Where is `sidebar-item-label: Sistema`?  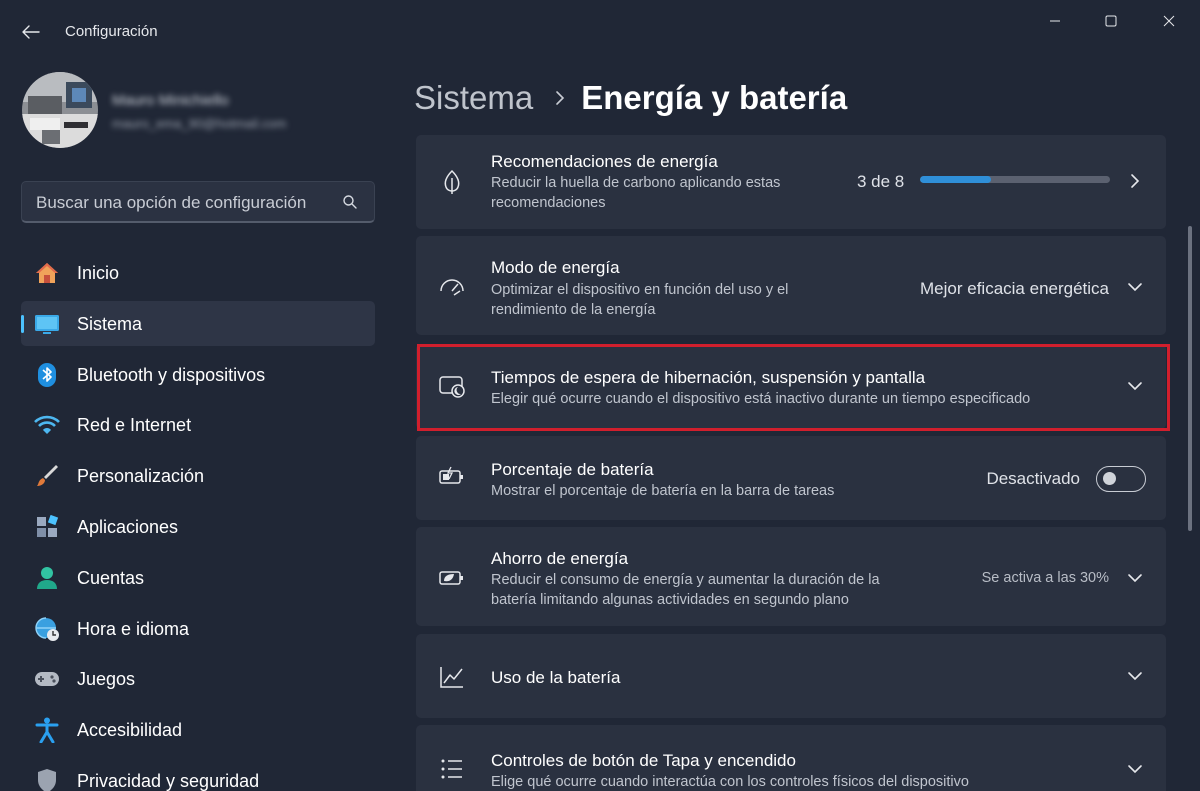 sidebar-item-label: Sistema is located at coordinates (110, 323).